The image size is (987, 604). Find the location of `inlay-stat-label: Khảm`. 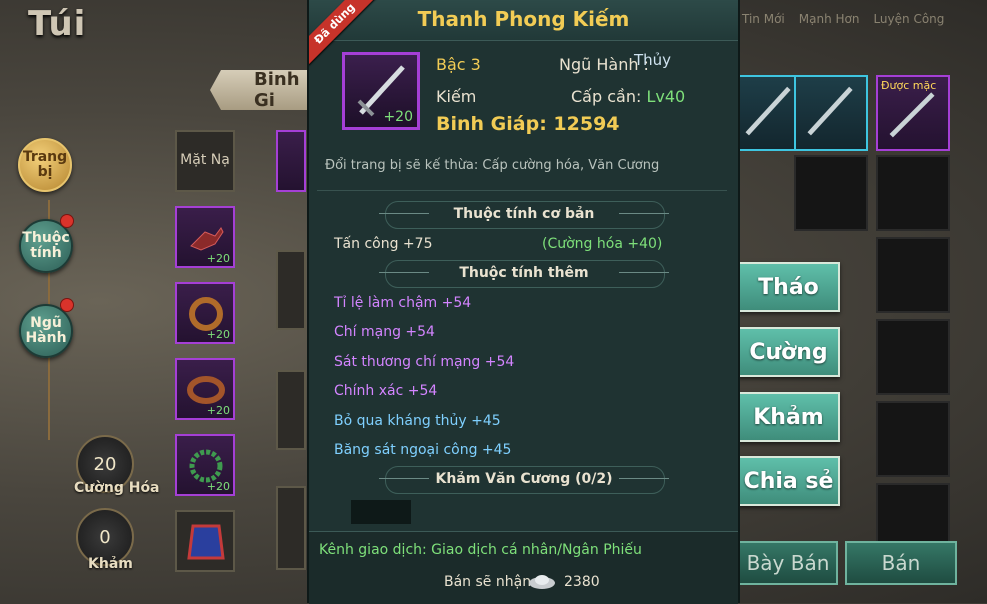

inlay-stat-label: Khảm is located at coordinates (110, 564).